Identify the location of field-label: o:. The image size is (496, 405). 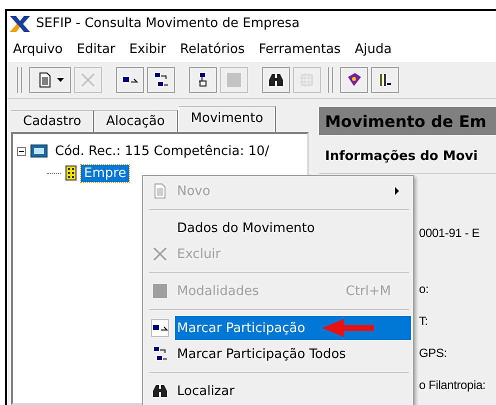
(424, 289).